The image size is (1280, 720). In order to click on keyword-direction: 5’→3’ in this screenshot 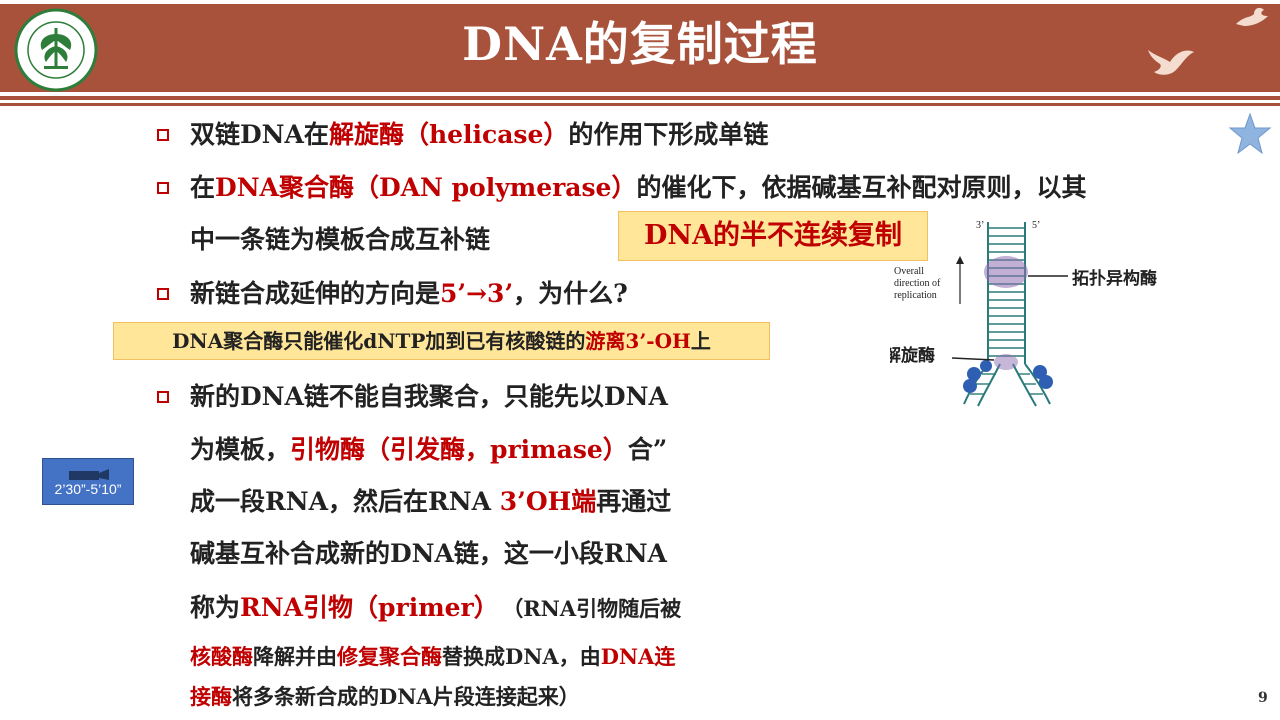, I will do `click(477, 293)`.